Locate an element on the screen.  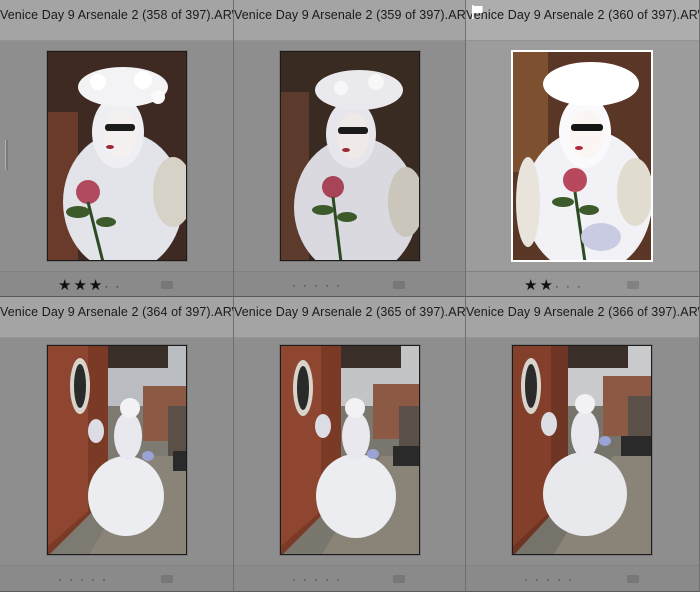
star-rating: ★★··· is located at coordinates (556, 285).